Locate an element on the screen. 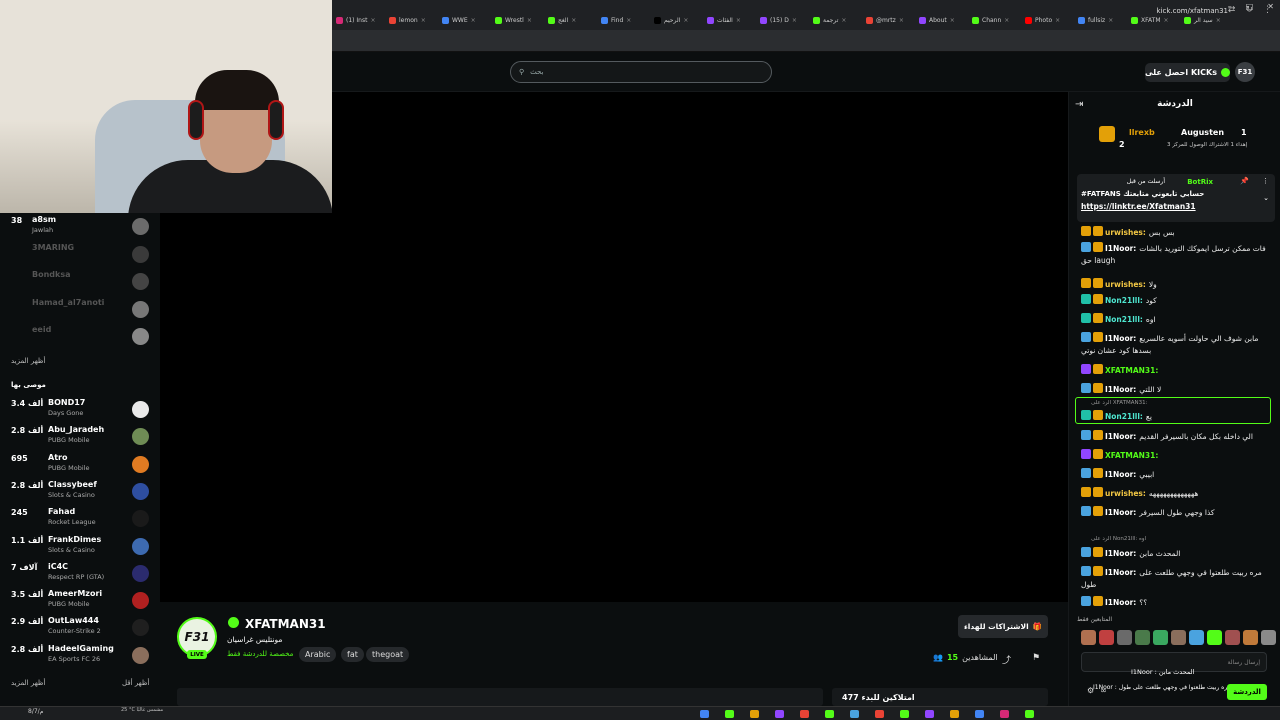 This screenshot has width=1280, height=720. sidebar-channel: Bondksa is located at coordinates (80, 283).